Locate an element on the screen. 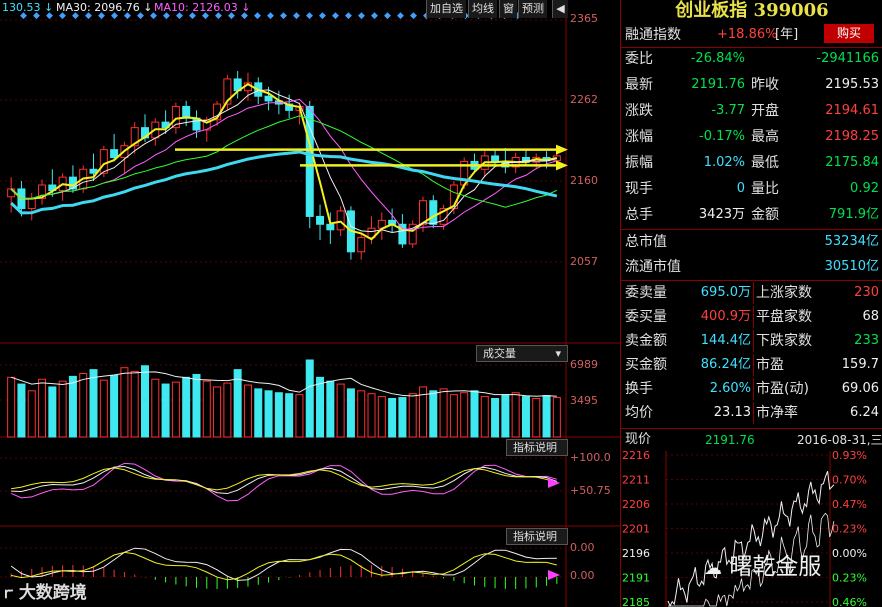  stat-label-2: 下跌家数 is located at coordinates (782, 341).